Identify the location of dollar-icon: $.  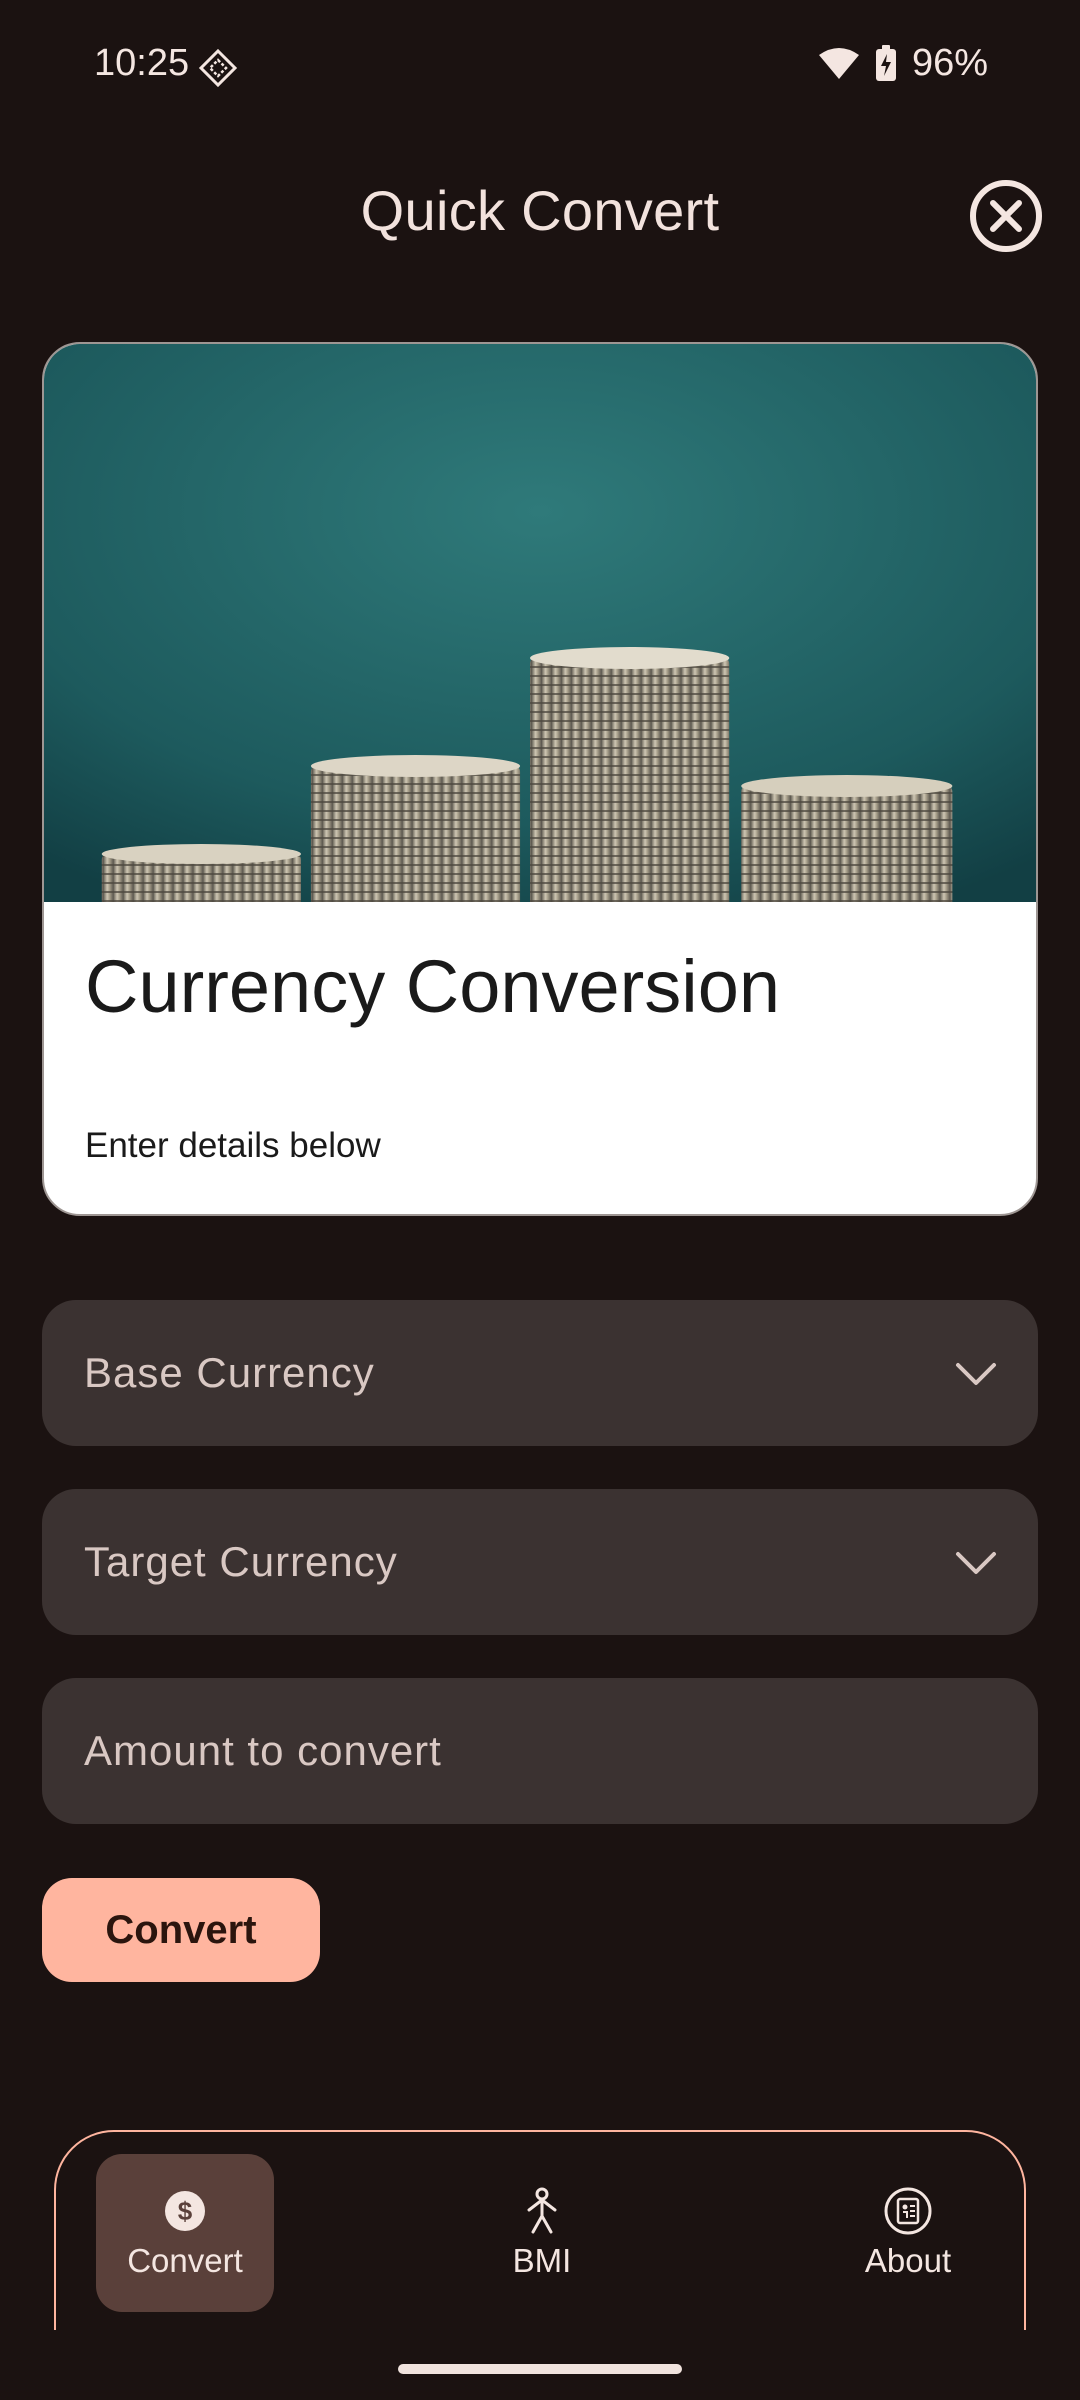
(185, 2211).